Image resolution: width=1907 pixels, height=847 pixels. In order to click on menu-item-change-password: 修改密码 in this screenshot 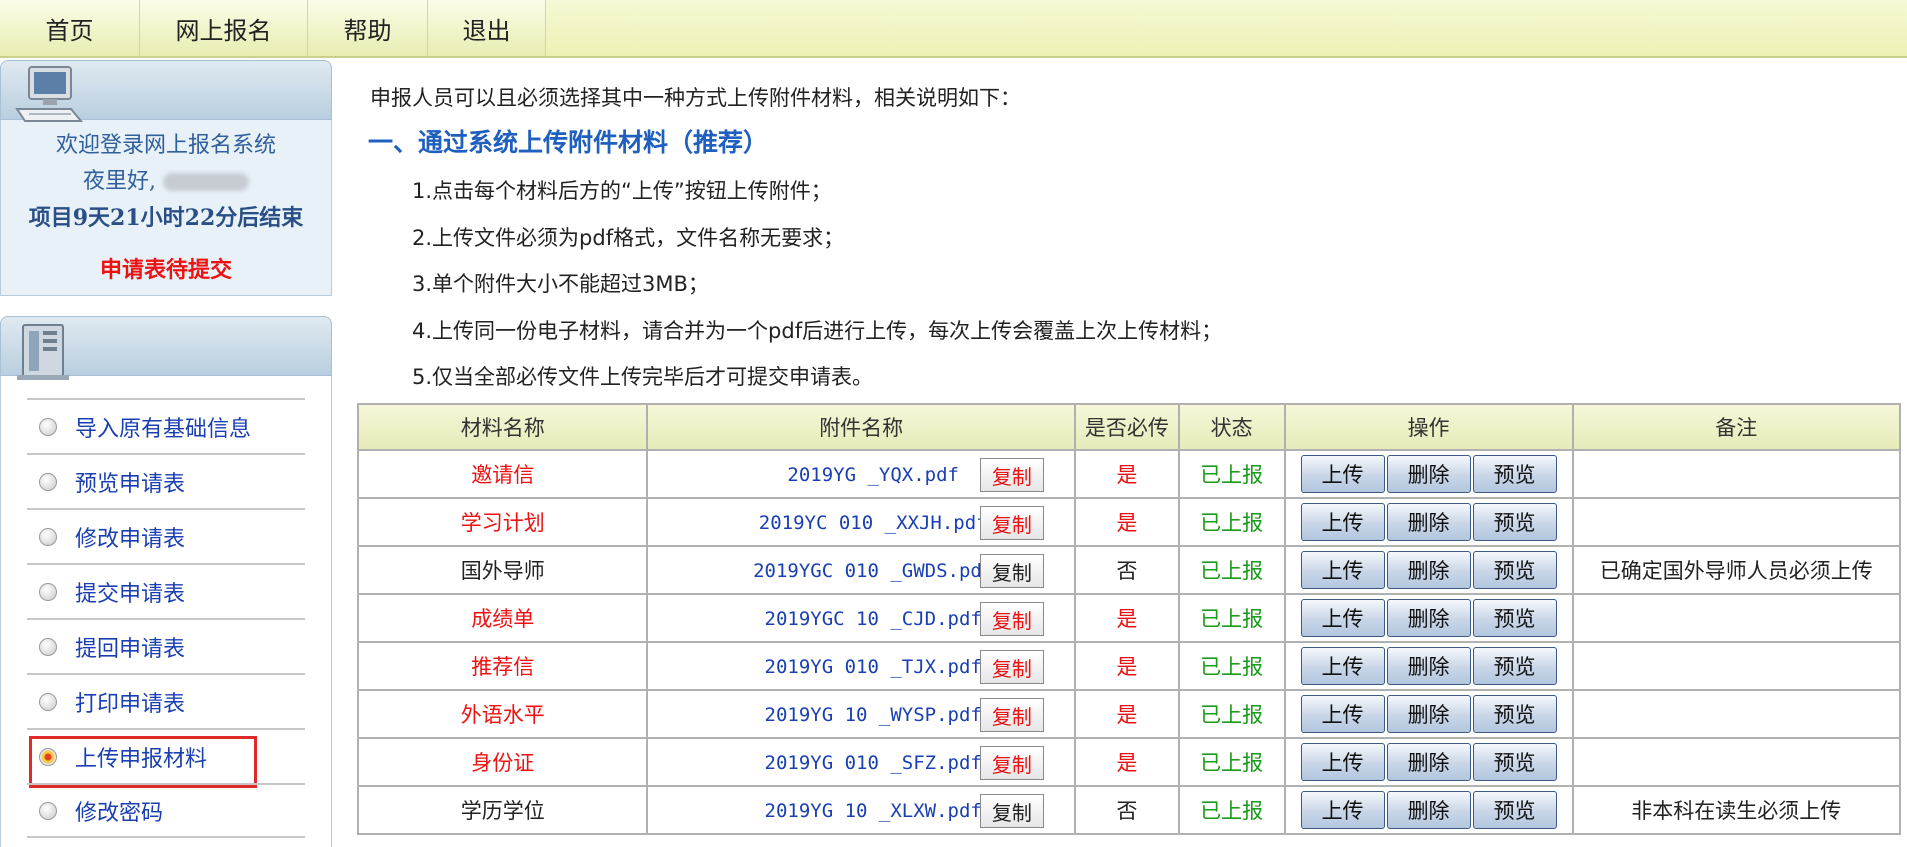, I will do `click(166, 810)`.